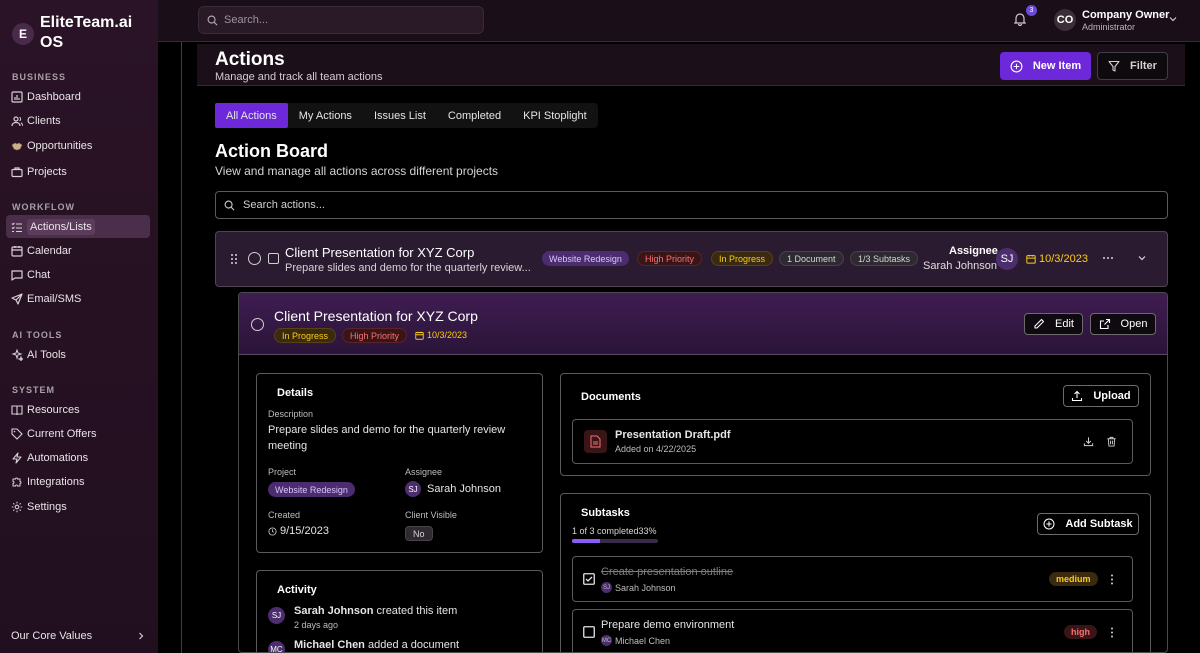  Describe the element at coordinates (1108, 258) in the screenshot. I see `more-options-icon` at that location.